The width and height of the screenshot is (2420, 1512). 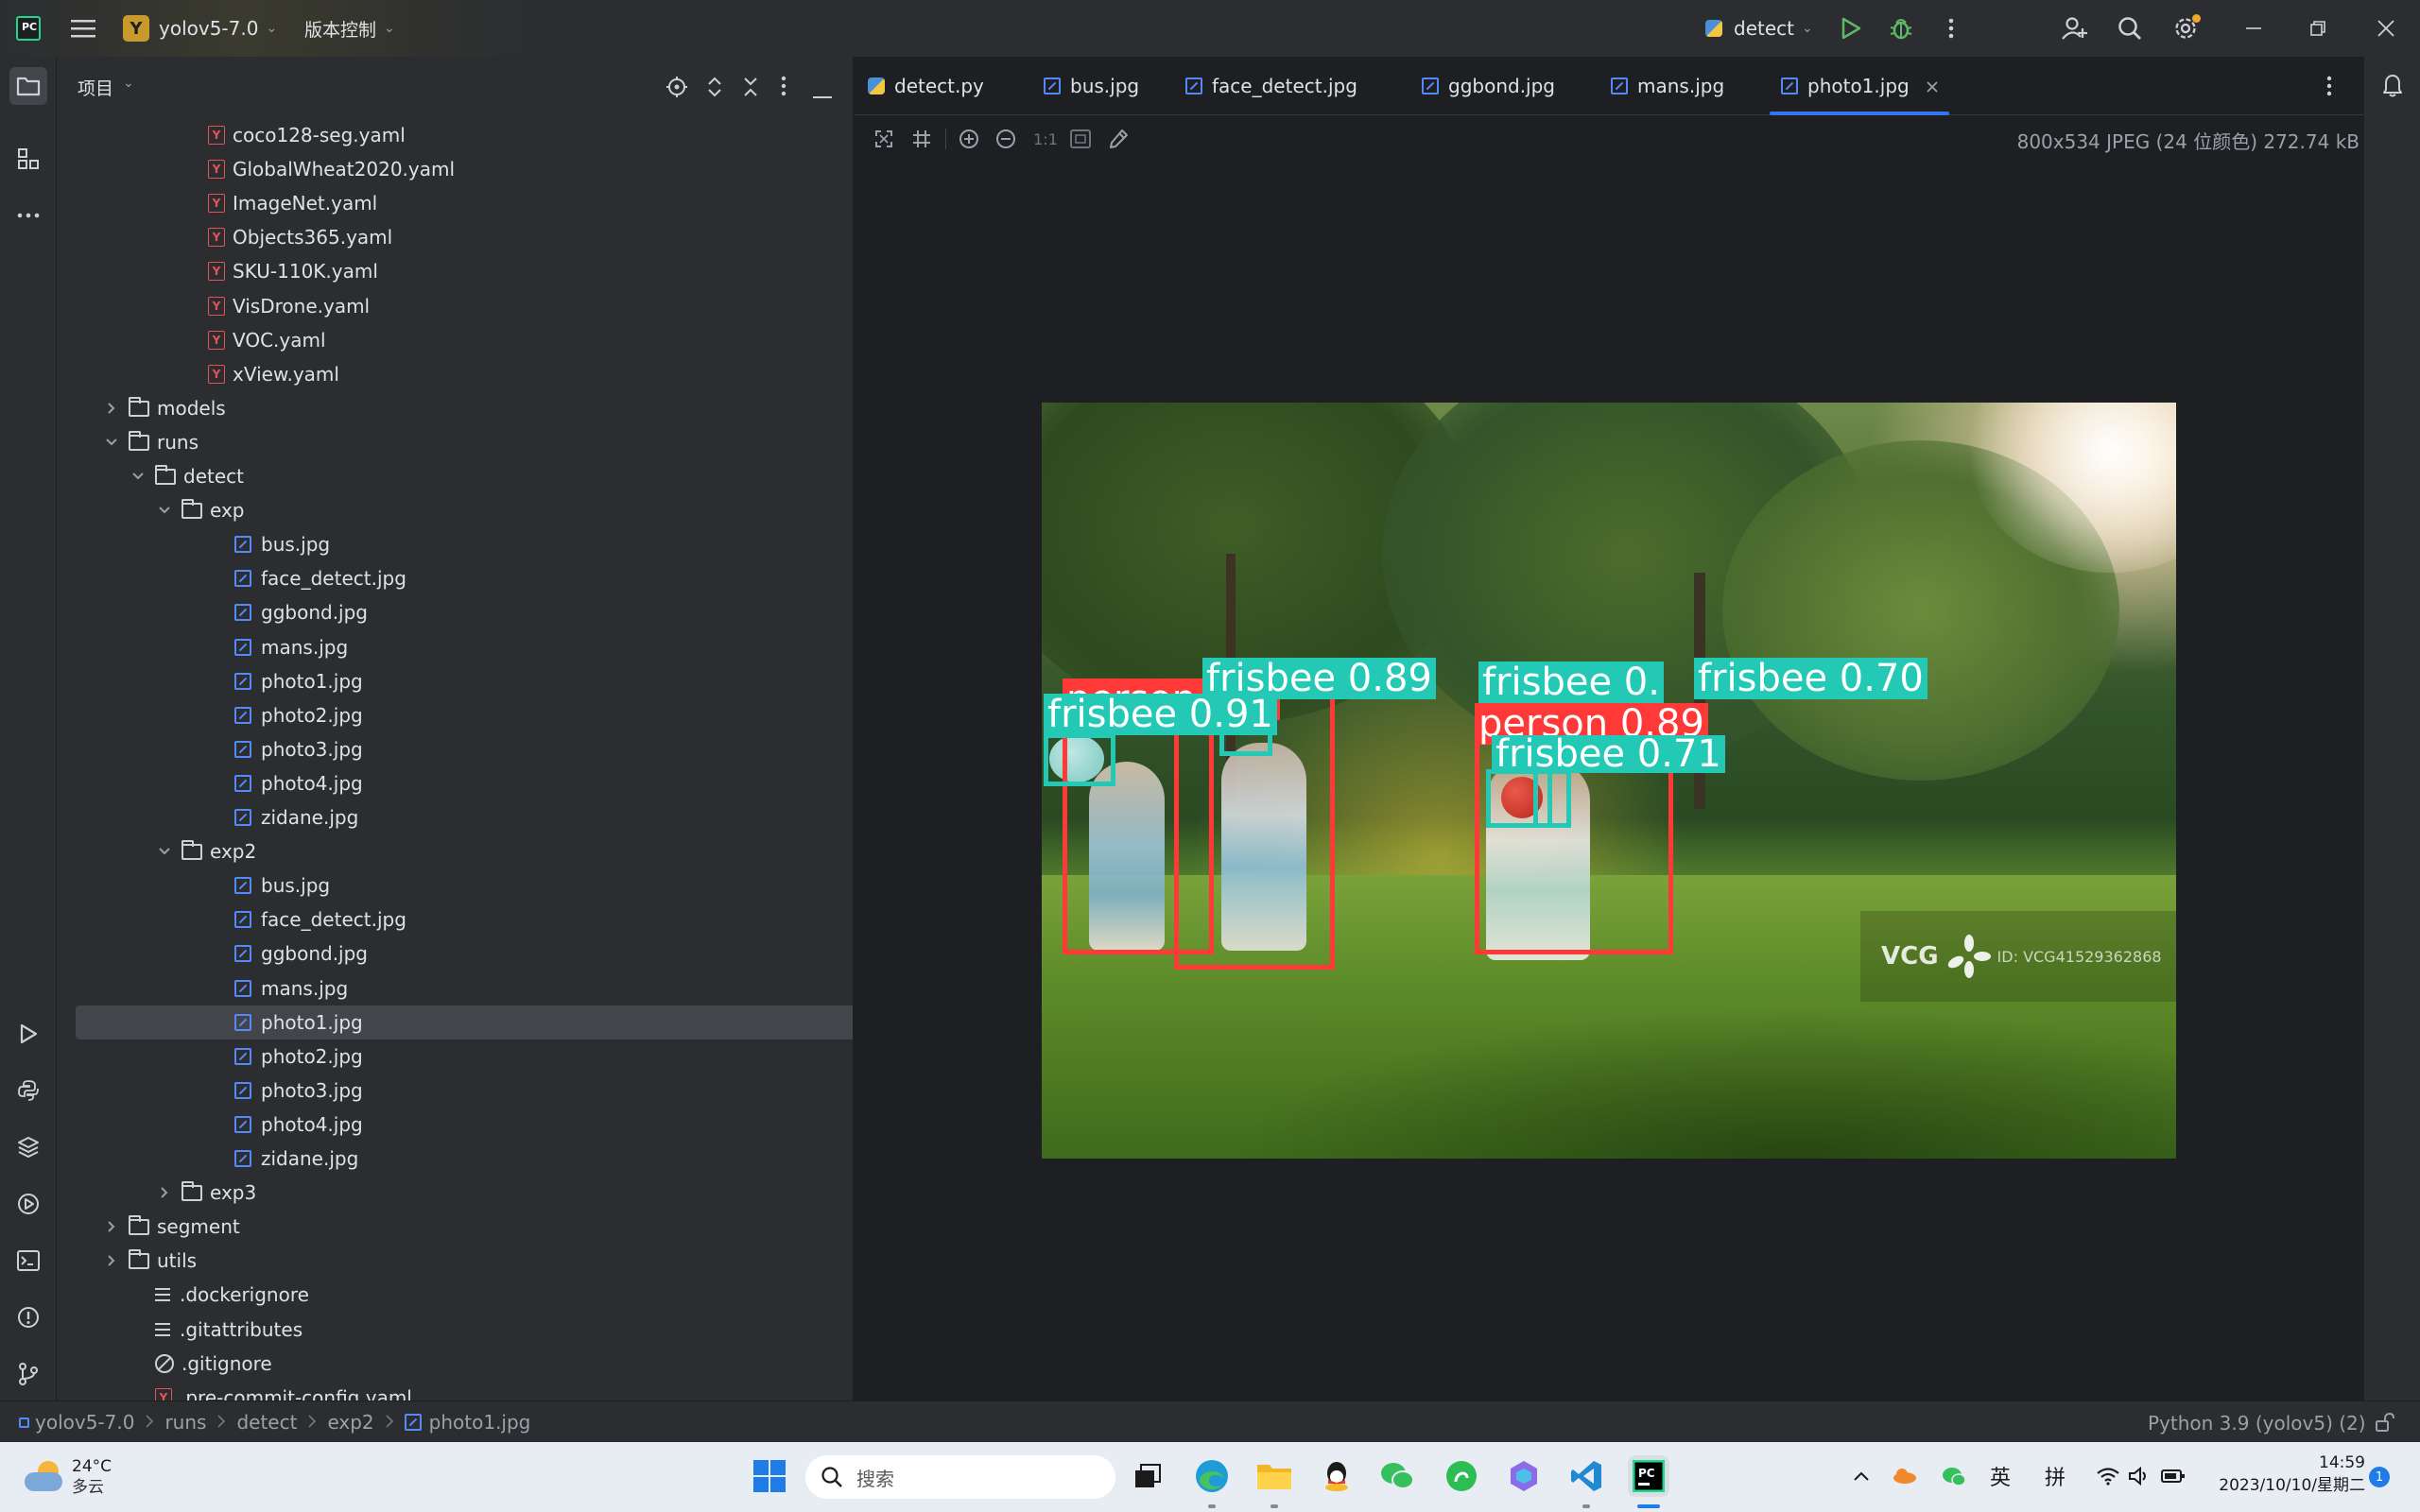 What do you see at coordinates (464, 578) in the screenshot?
I see `tree-item: face_detect.jpg` at bounding box center [464, 578].